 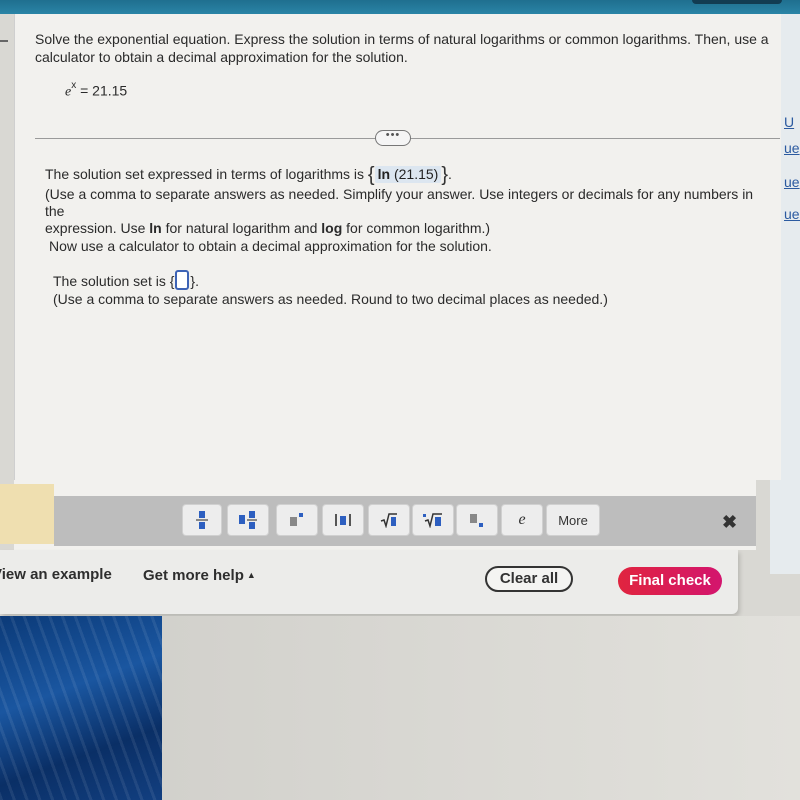 I want to click on browser-top-bar, so click(x=400, y=7).